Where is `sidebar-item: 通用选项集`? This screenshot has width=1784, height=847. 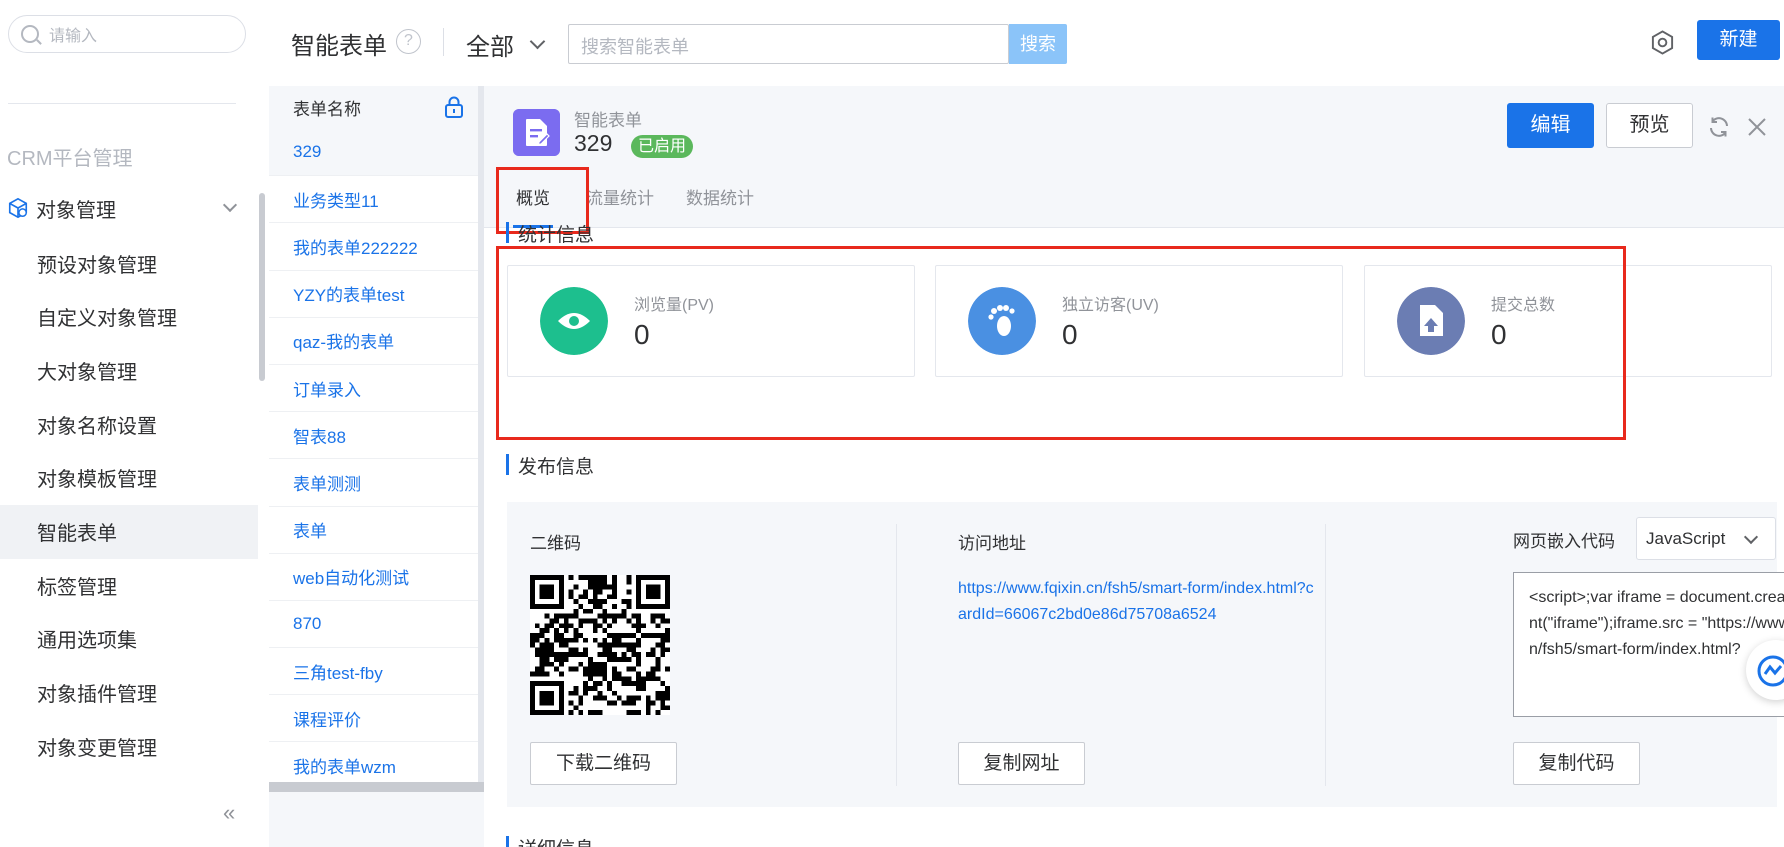
sidebar-item: 通用选项集 is located at coordinates (129, 639).